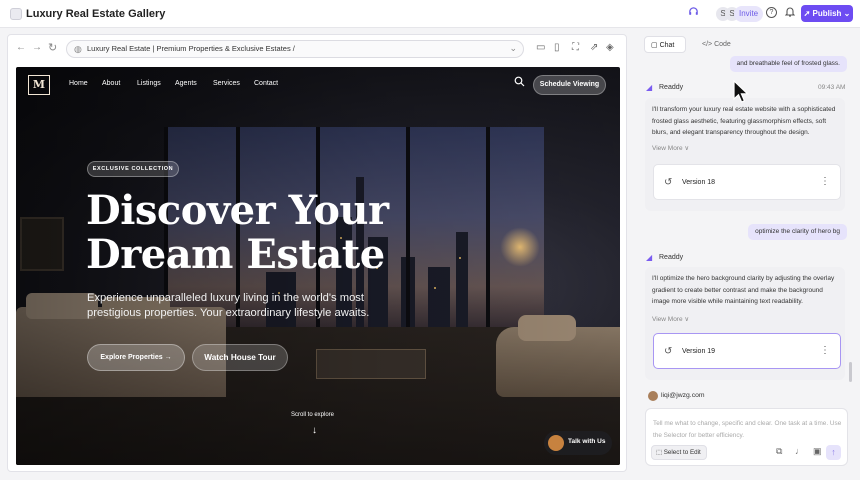  What do you see at coordinates (693, 13) in the screenshot?
I see `support-headset-icon` at bounding box center [693, 13].